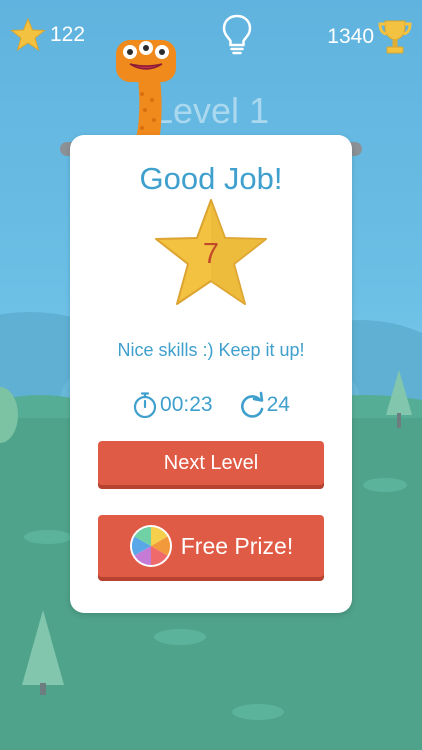 The height and width of the screenshot is (750, 422). What do you see at coordinates (186, 404) in the screenshot?
I see `time-value: 00:23` at bounding box center [186, 404].